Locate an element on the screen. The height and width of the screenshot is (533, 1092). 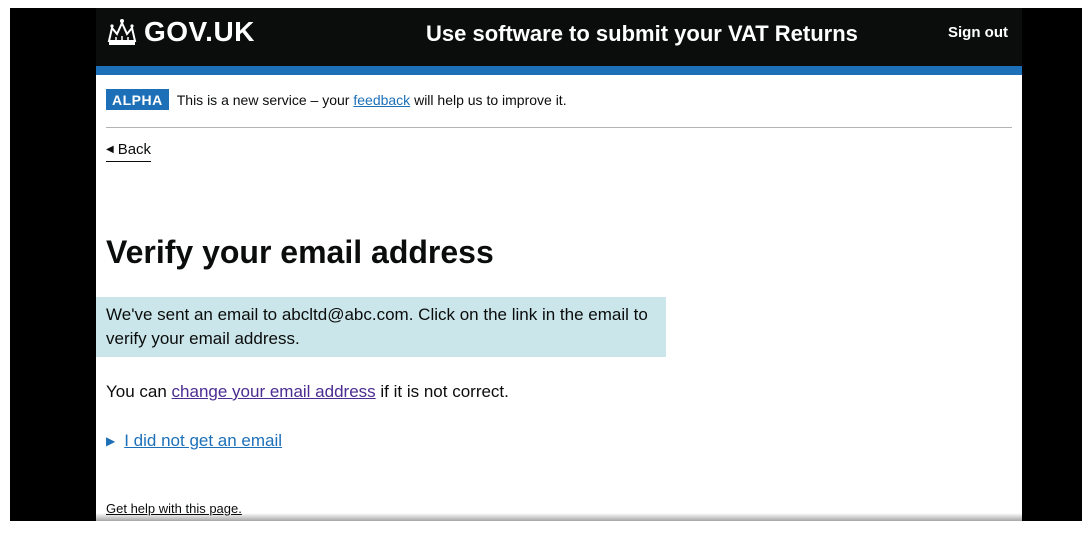
back-link: ◀ Back is located at coordinates (129, 151).